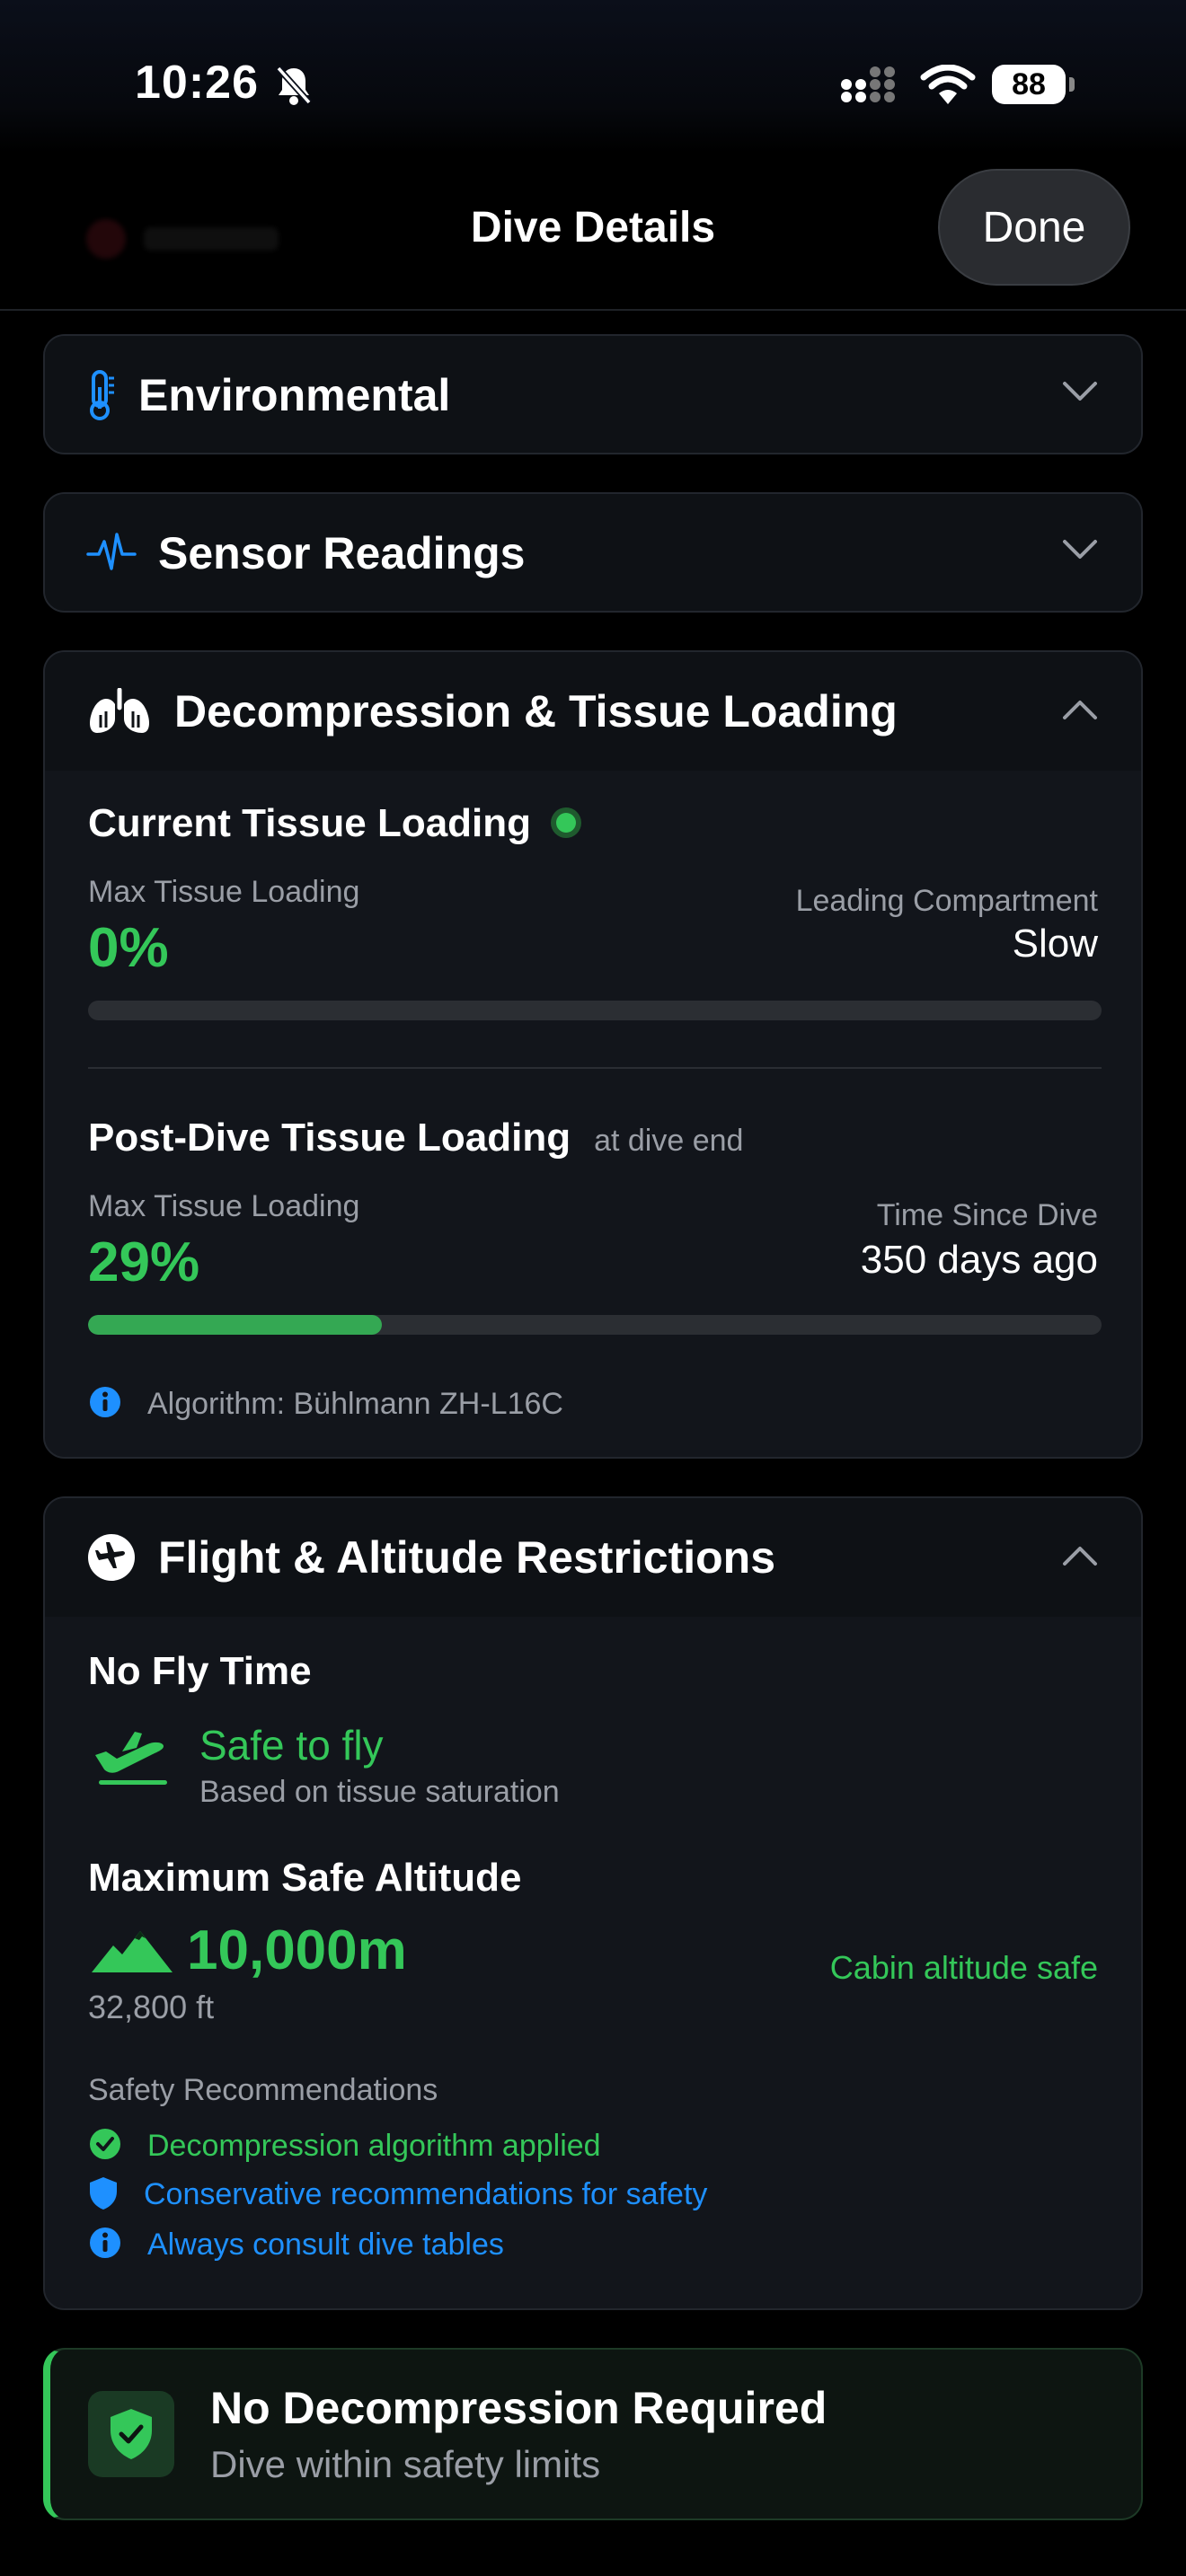 This screenshot has width=1186, height=2576. What do you see at coordinates (111, 1557) in the screenshot?
I see `airplane-circle-icon` at bounding box center [111, 1557].